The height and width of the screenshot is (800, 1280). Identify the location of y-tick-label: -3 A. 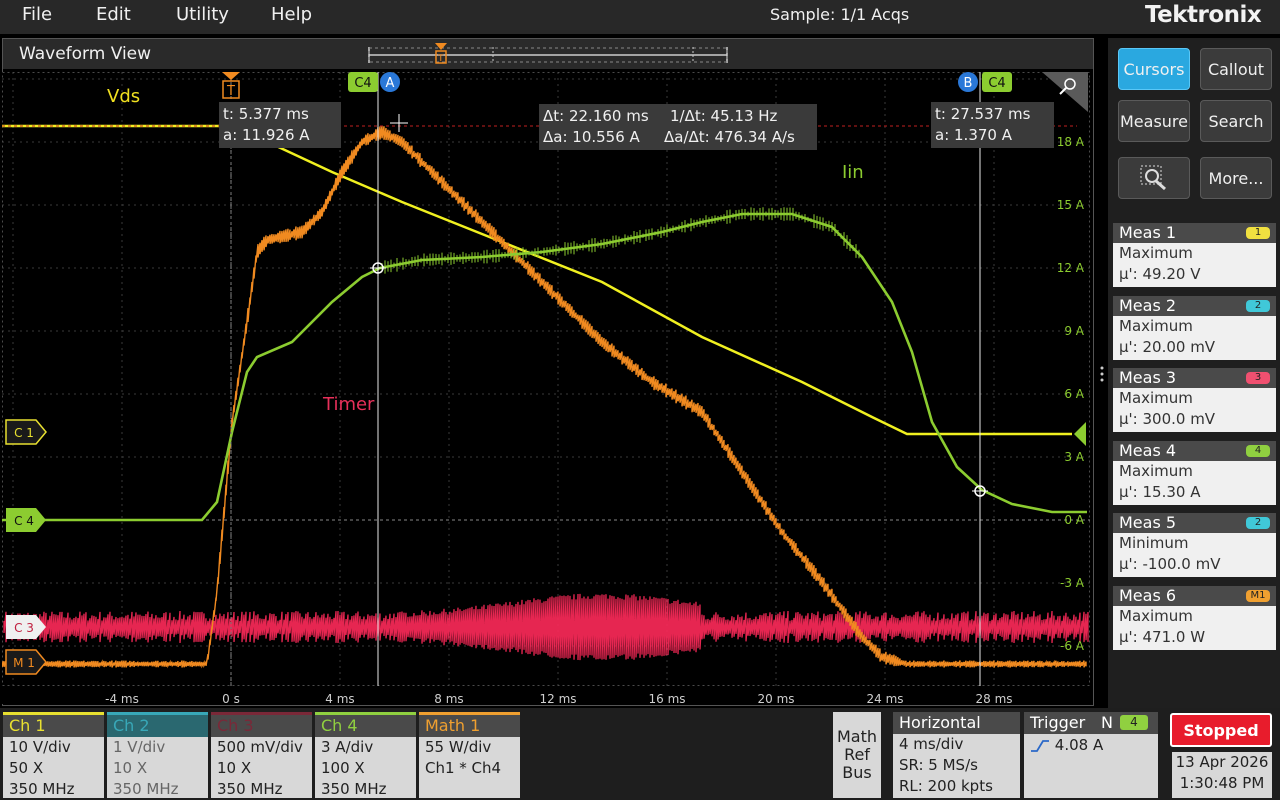
(1072, 583).